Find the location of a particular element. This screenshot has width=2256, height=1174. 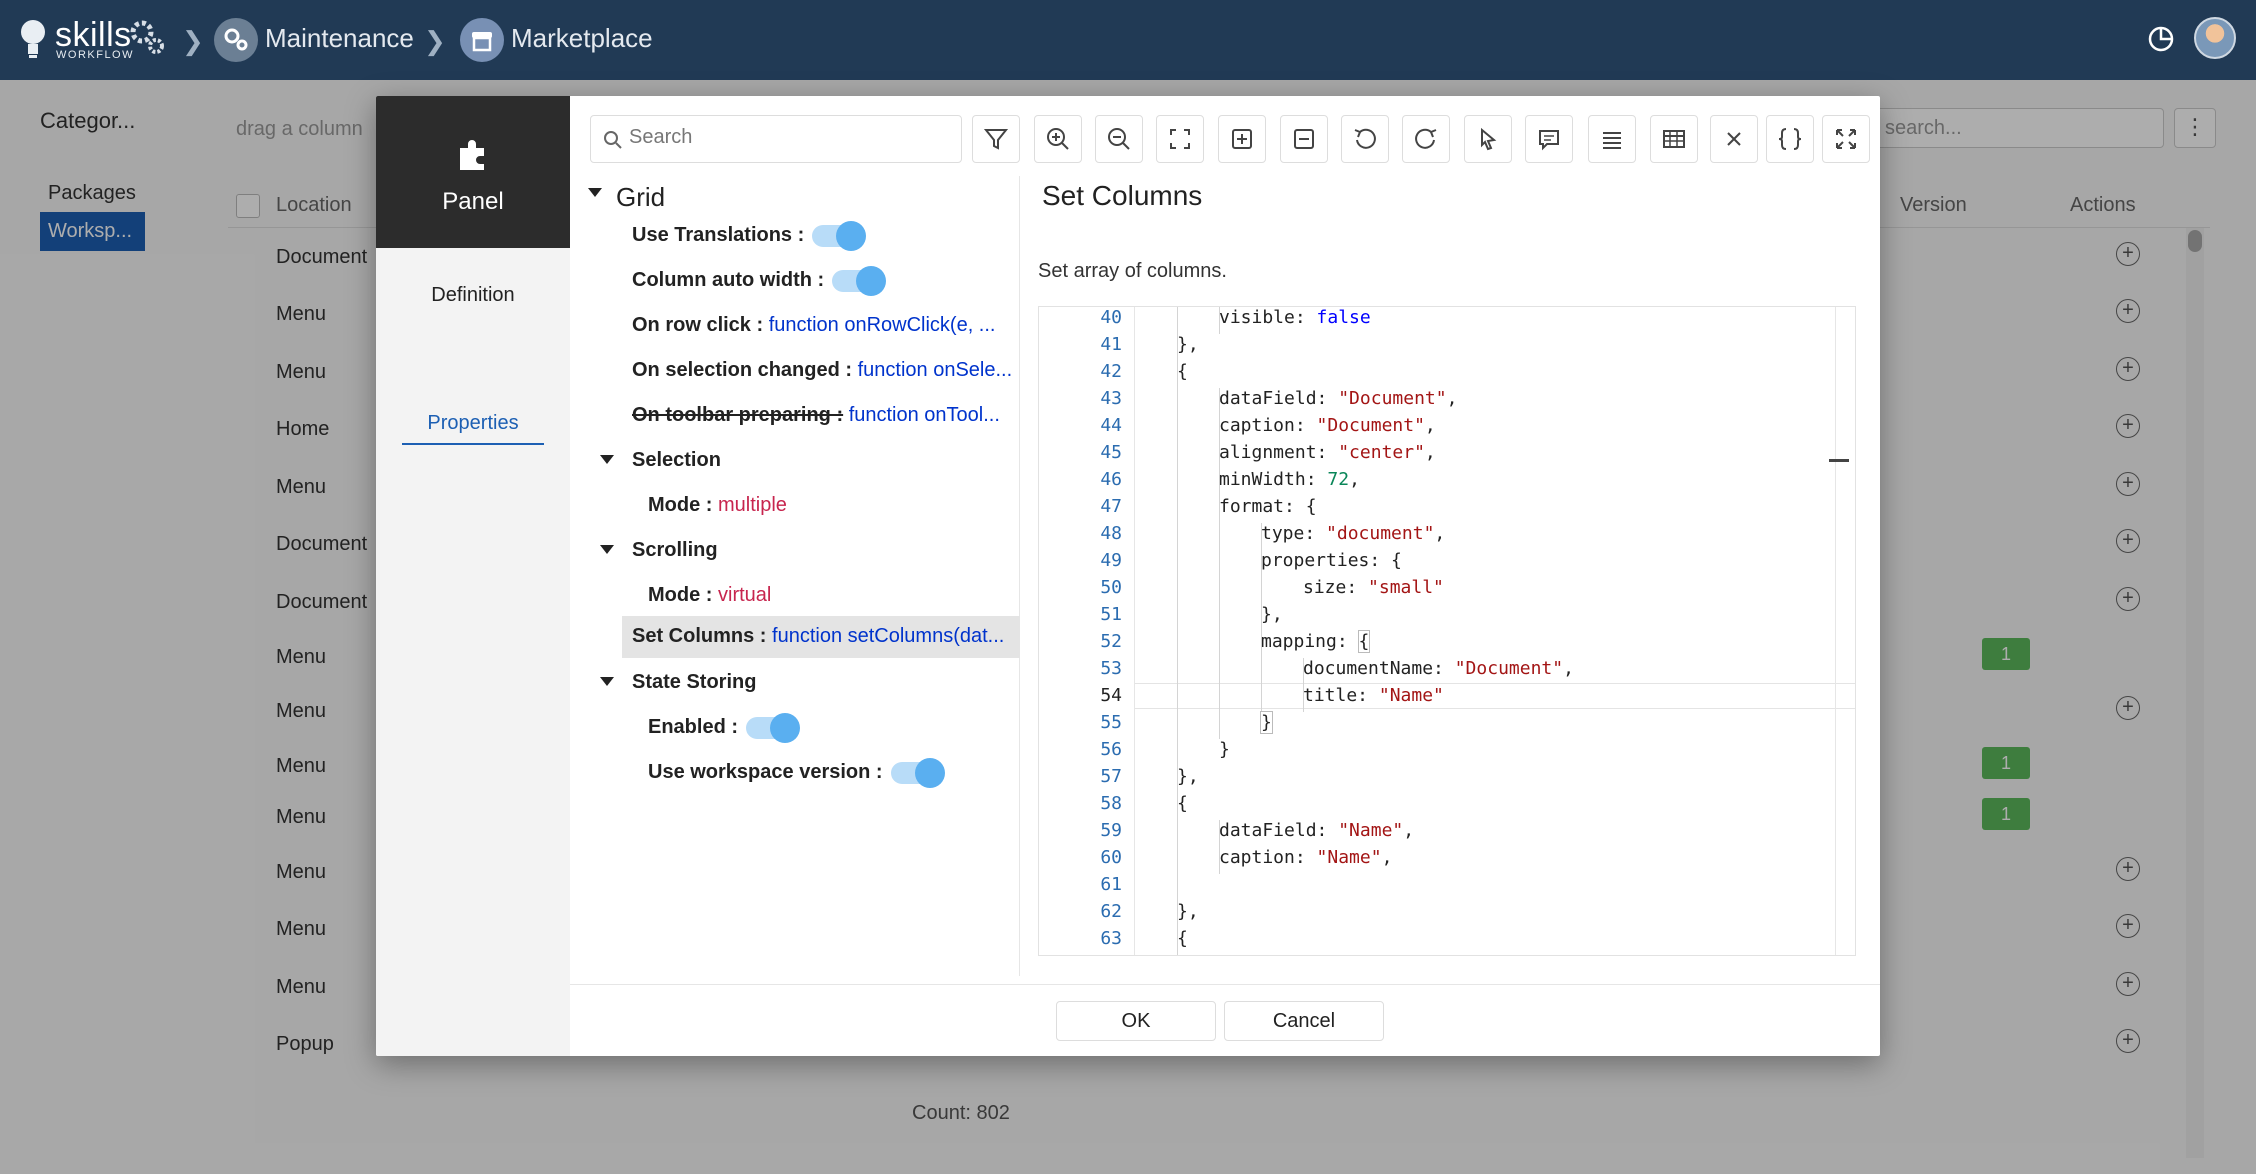

fit-icon is located at coordinates (1180, 139).